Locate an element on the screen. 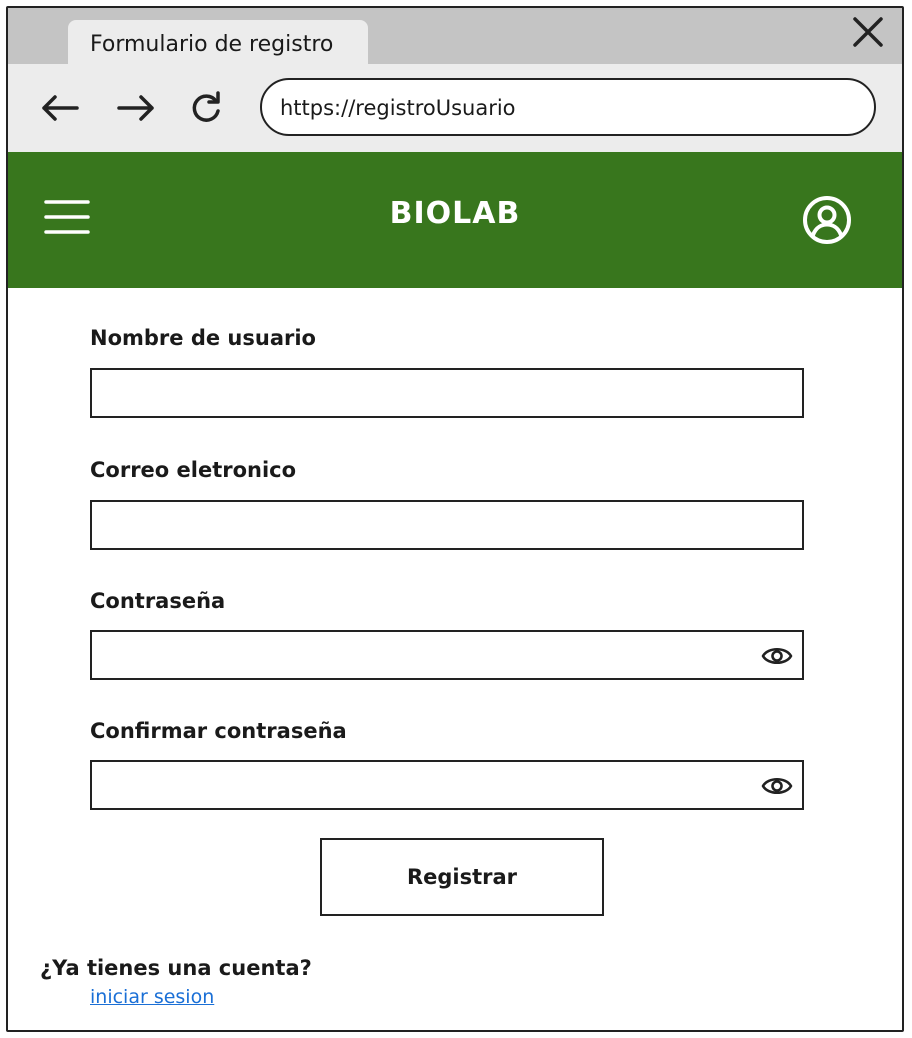  app-header: BIOLAB is located at coordinates (455, 220).